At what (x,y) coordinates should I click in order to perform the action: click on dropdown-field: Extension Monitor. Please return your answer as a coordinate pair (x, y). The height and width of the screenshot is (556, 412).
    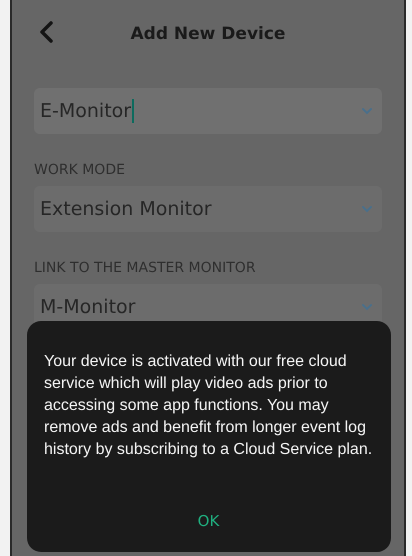
    Looking at the image, I should click on (208, 209).